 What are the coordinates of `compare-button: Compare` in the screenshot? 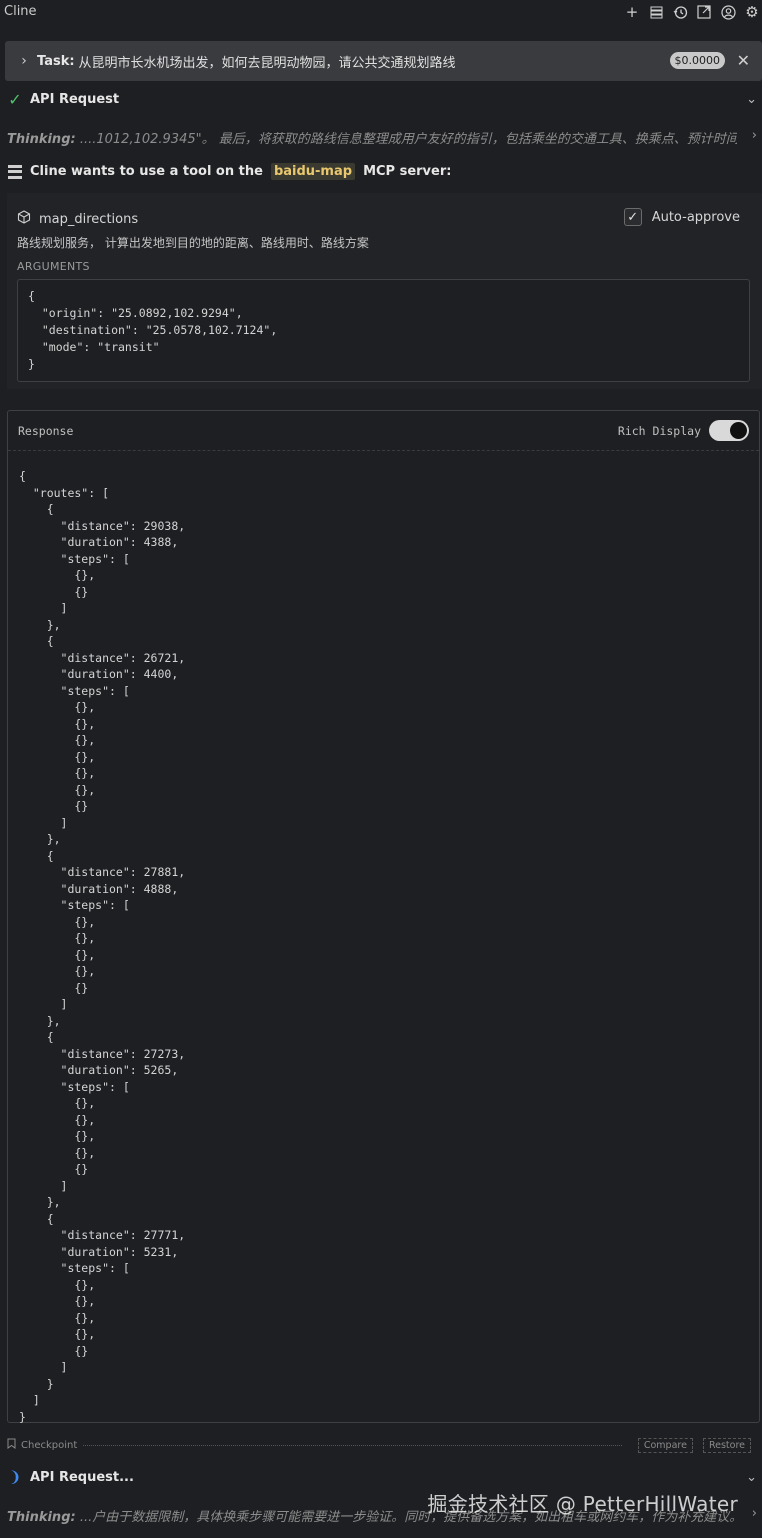 It's located at (665, 1445).